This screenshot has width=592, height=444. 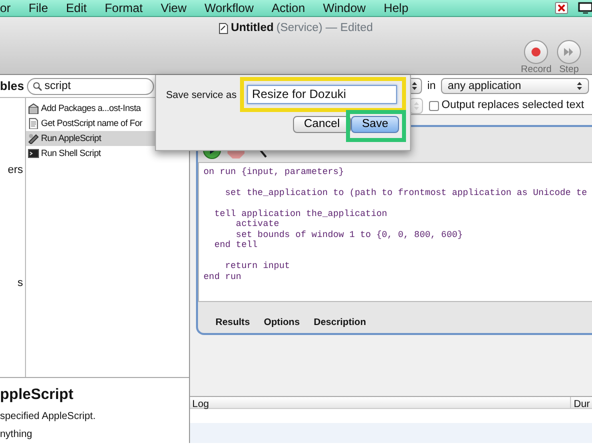 I want to click on menu-item: Format, so click(x=124, y=8).